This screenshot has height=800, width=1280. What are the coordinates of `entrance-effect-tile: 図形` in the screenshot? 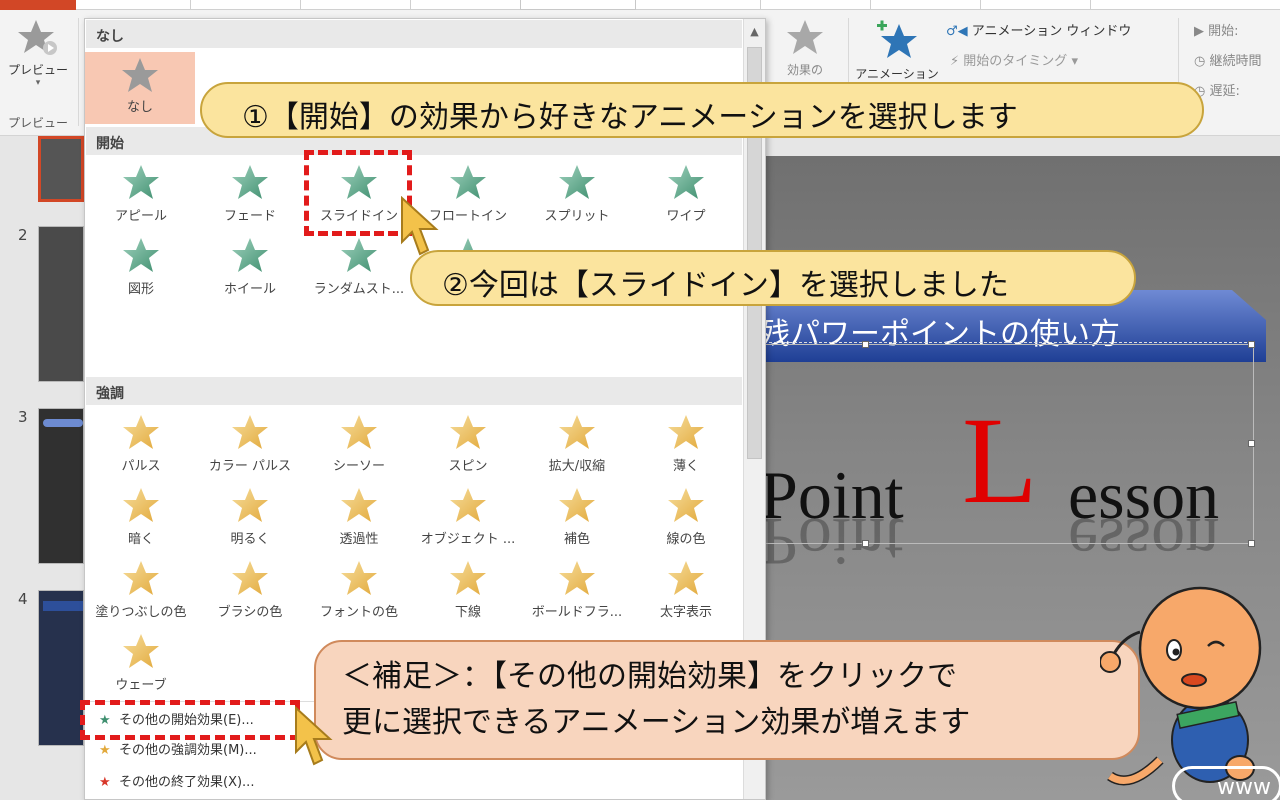 It's located at (141, 267).